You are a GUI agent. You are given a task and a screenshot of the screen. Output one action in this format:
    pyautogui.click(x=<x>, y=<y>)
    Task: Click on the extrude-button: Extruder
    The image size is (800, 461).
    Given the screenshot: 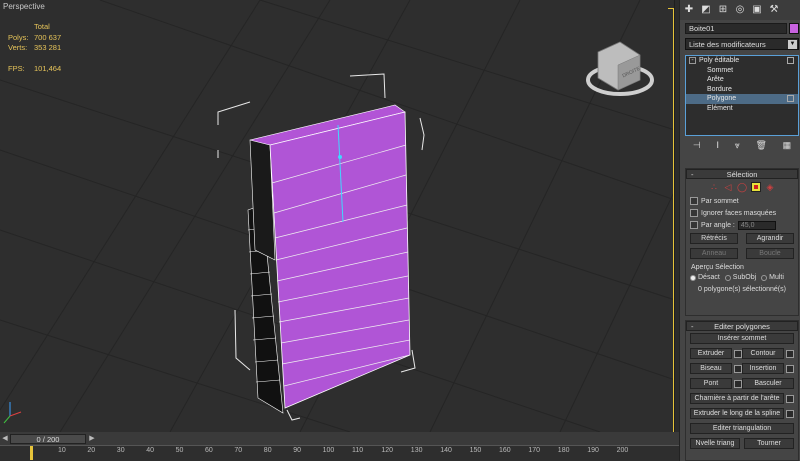 What is the action you would take?
    pyautogui.click(x=711, y=353)
    